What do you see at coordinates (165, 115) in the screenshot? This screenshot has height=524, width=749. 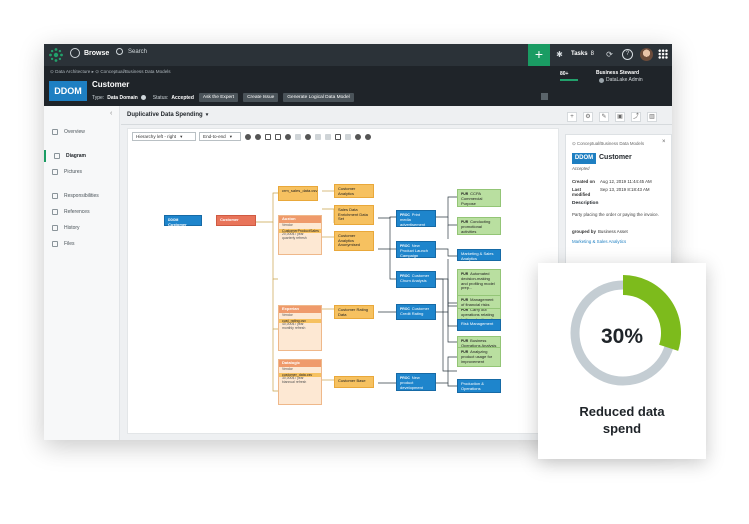 I see `diagram-view-label: Duplicative Data Spending` at bounding box center [165, 115].